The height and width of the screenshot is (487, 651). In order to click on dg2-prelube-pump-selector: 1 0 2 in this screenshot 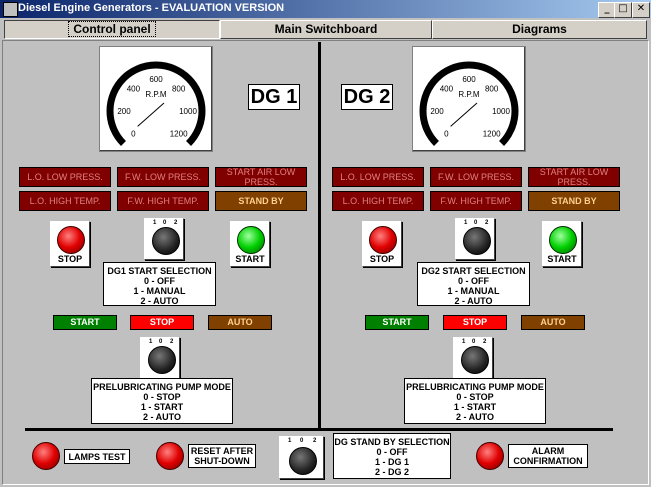, I will do `click(473, 358)`.